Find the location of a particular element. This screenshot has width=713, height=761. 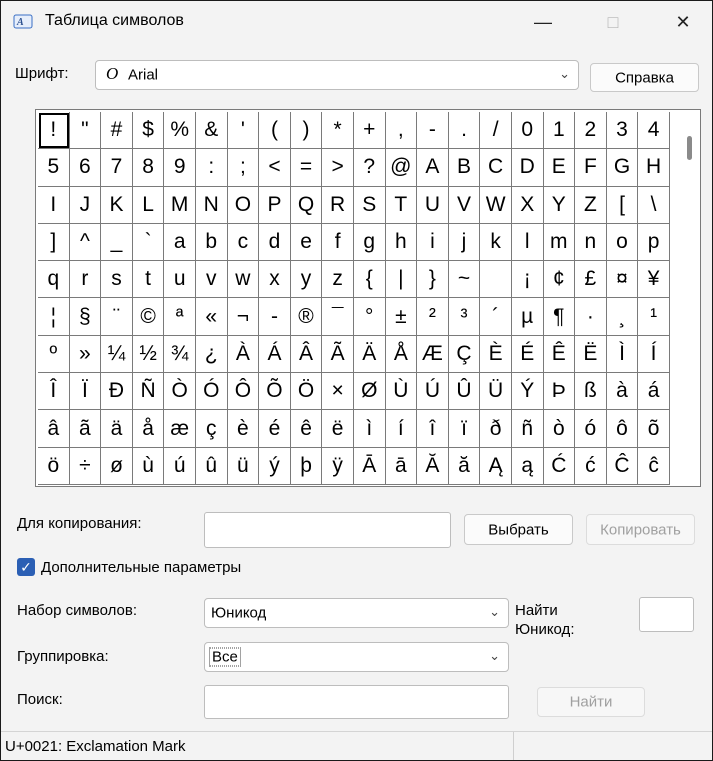

char-cell: p is located at coordinates (654, 242).